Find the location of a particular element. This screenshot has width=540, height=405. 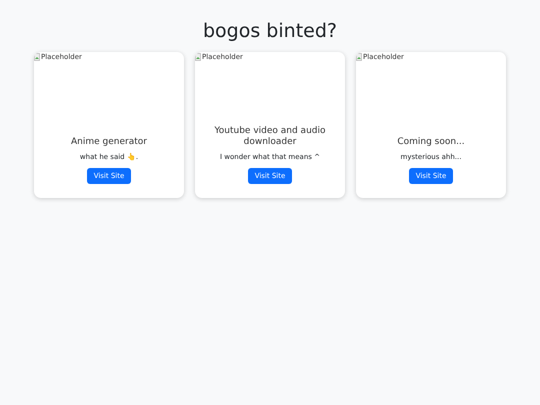

page-heading: bogos binted? is located at coordinates (270, 31).